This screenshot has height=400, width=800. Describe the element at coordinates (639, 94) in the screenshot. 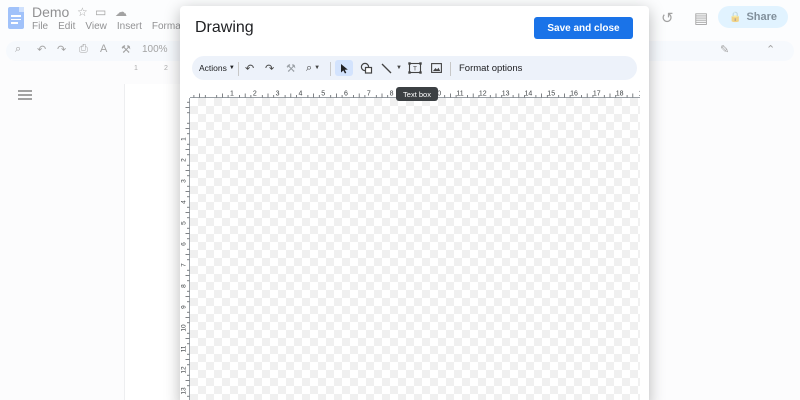

I see `ruler-label: 19` at that location.